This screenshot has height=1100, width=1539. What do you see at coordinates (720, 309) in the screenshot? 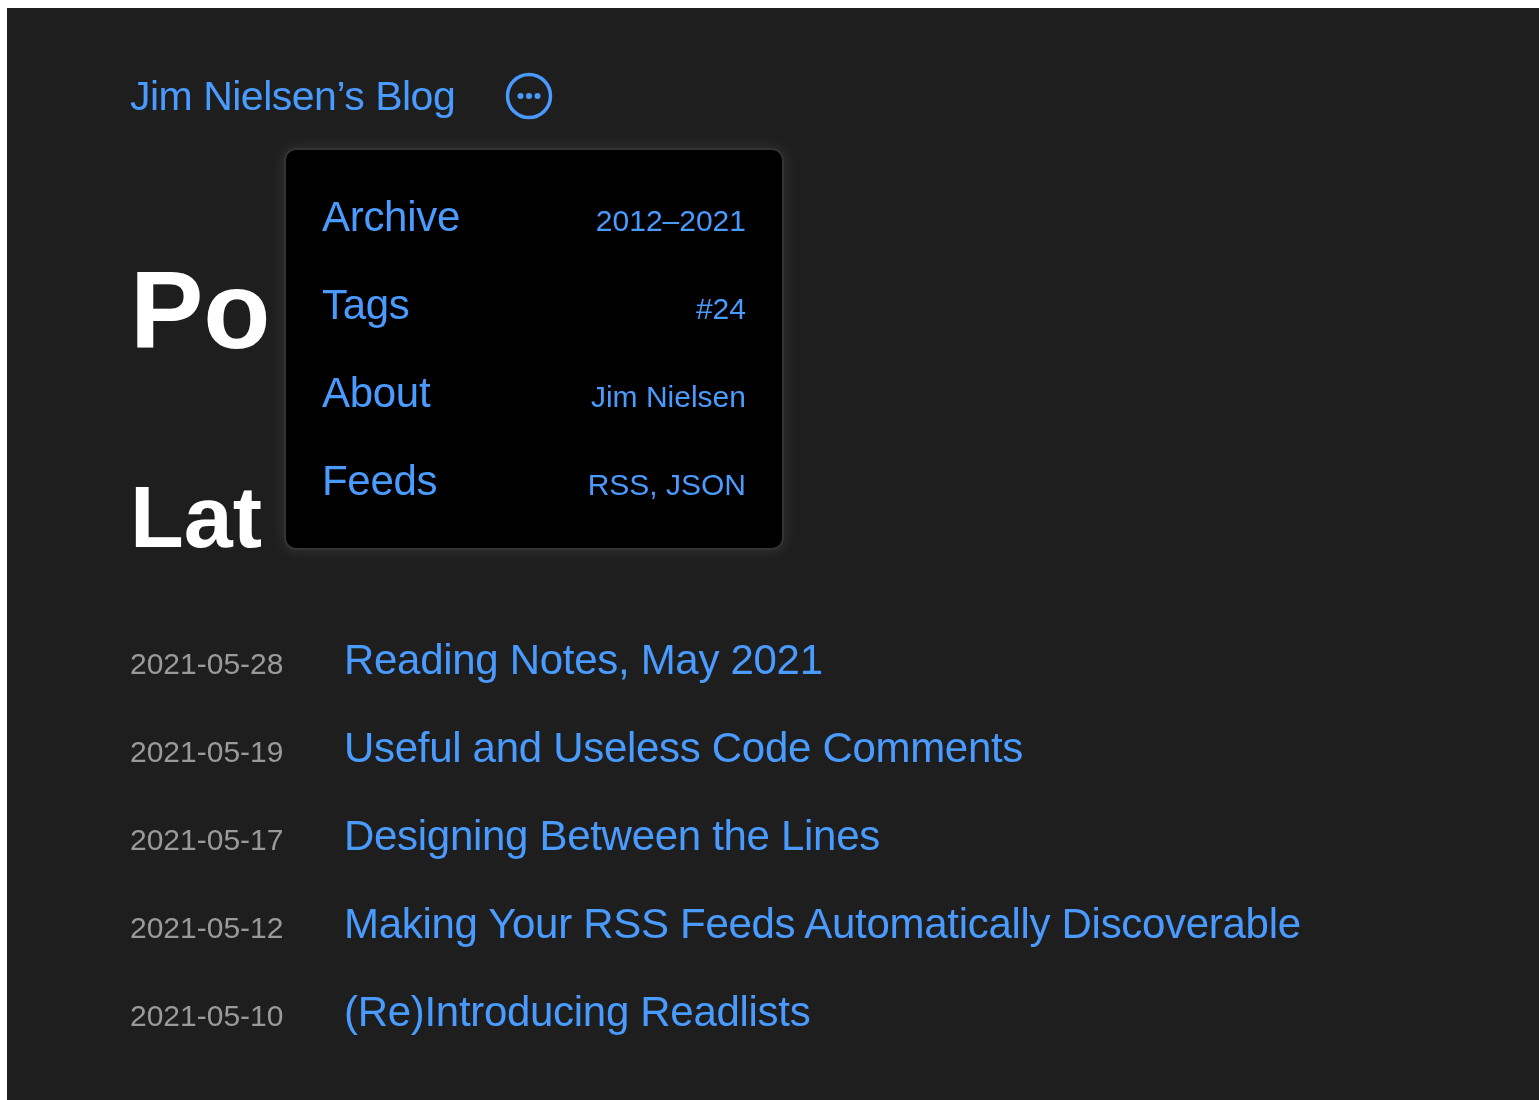
I see `menu-detail-link: #24` at bounding box center [720, 309].